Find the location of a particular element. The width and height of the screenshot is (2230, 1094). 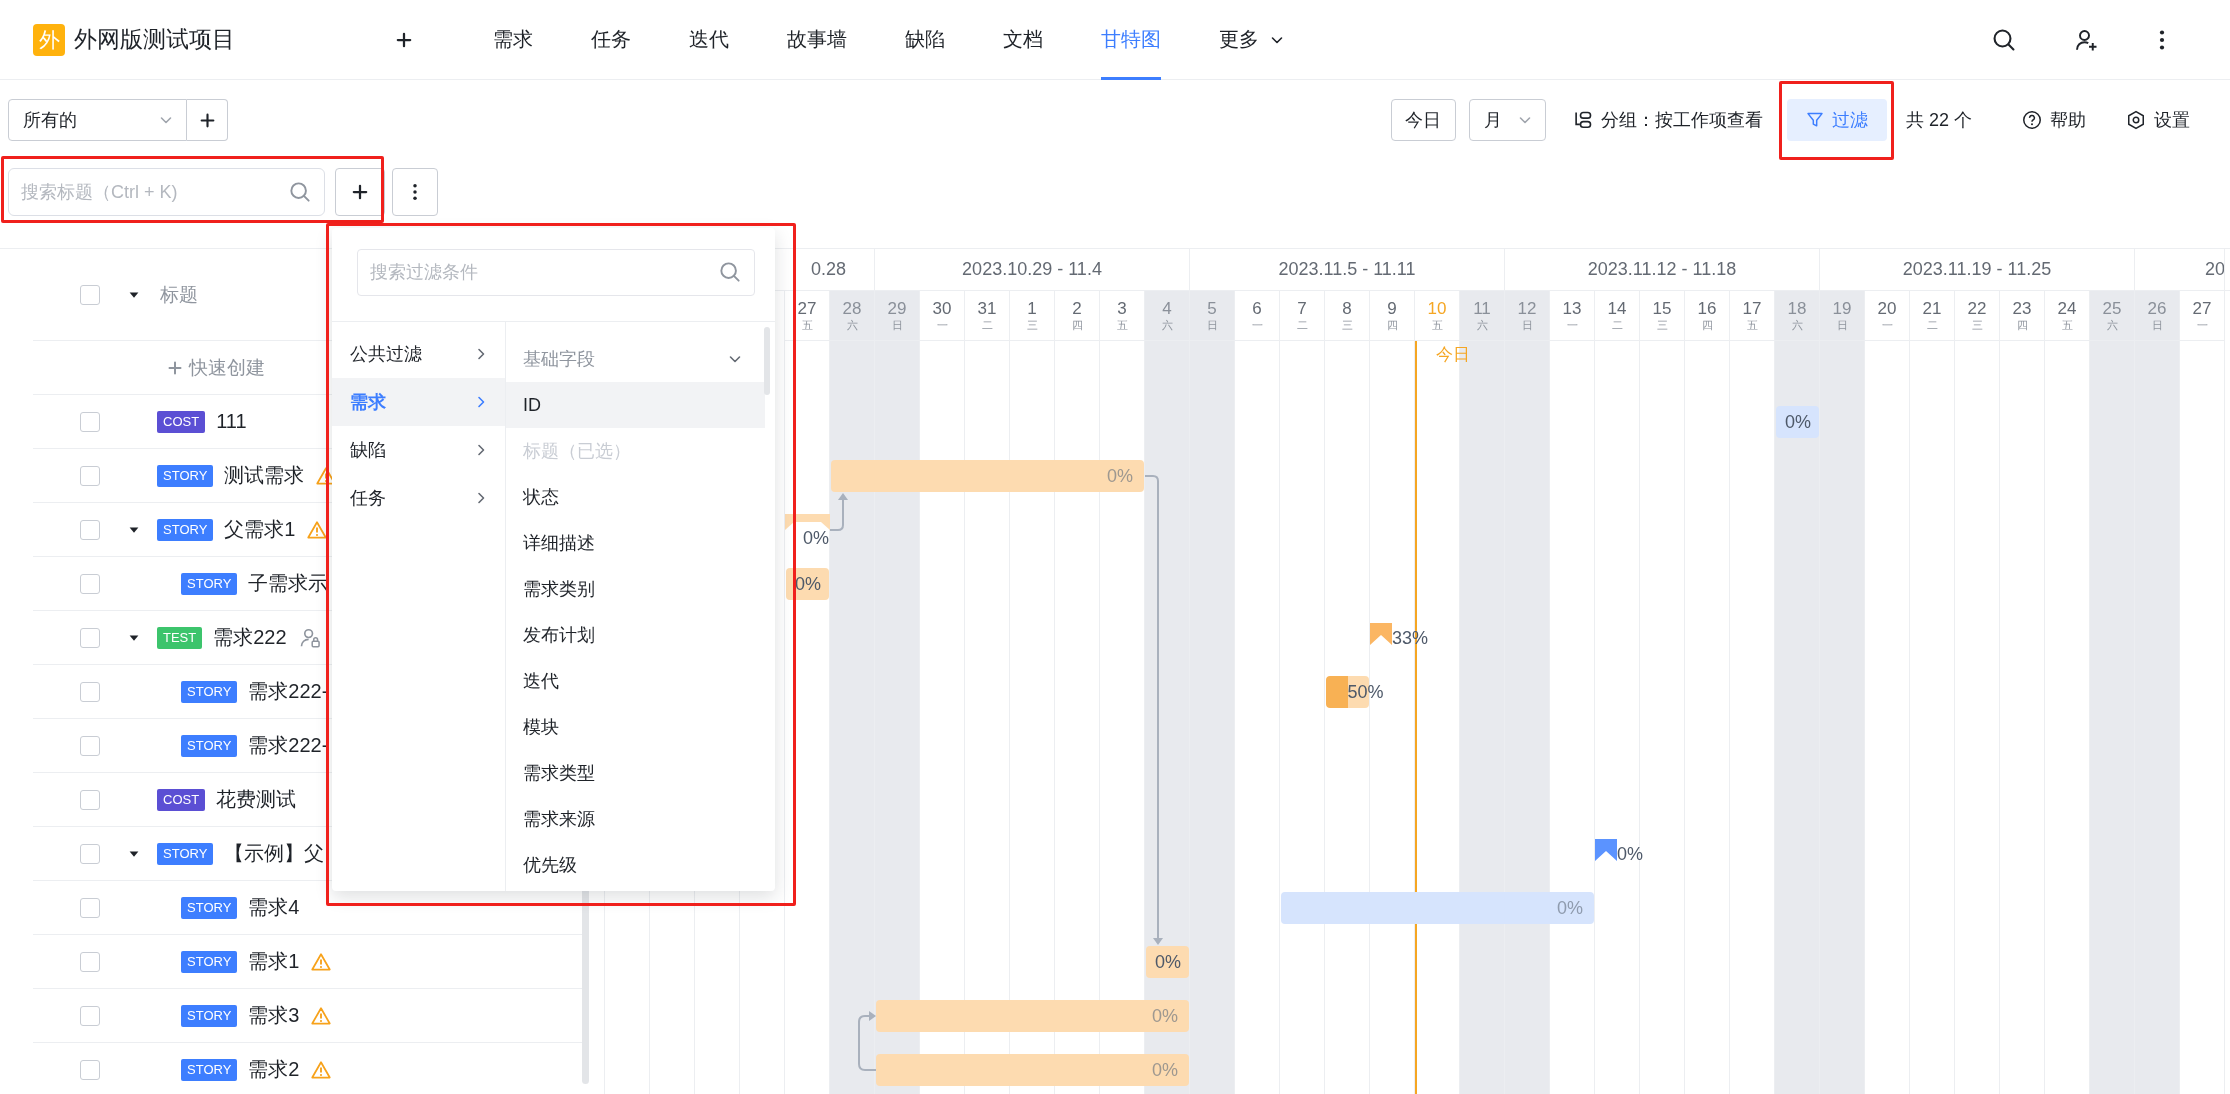

filter-field-option: 需求类别 is located at coordinates (635, 589).